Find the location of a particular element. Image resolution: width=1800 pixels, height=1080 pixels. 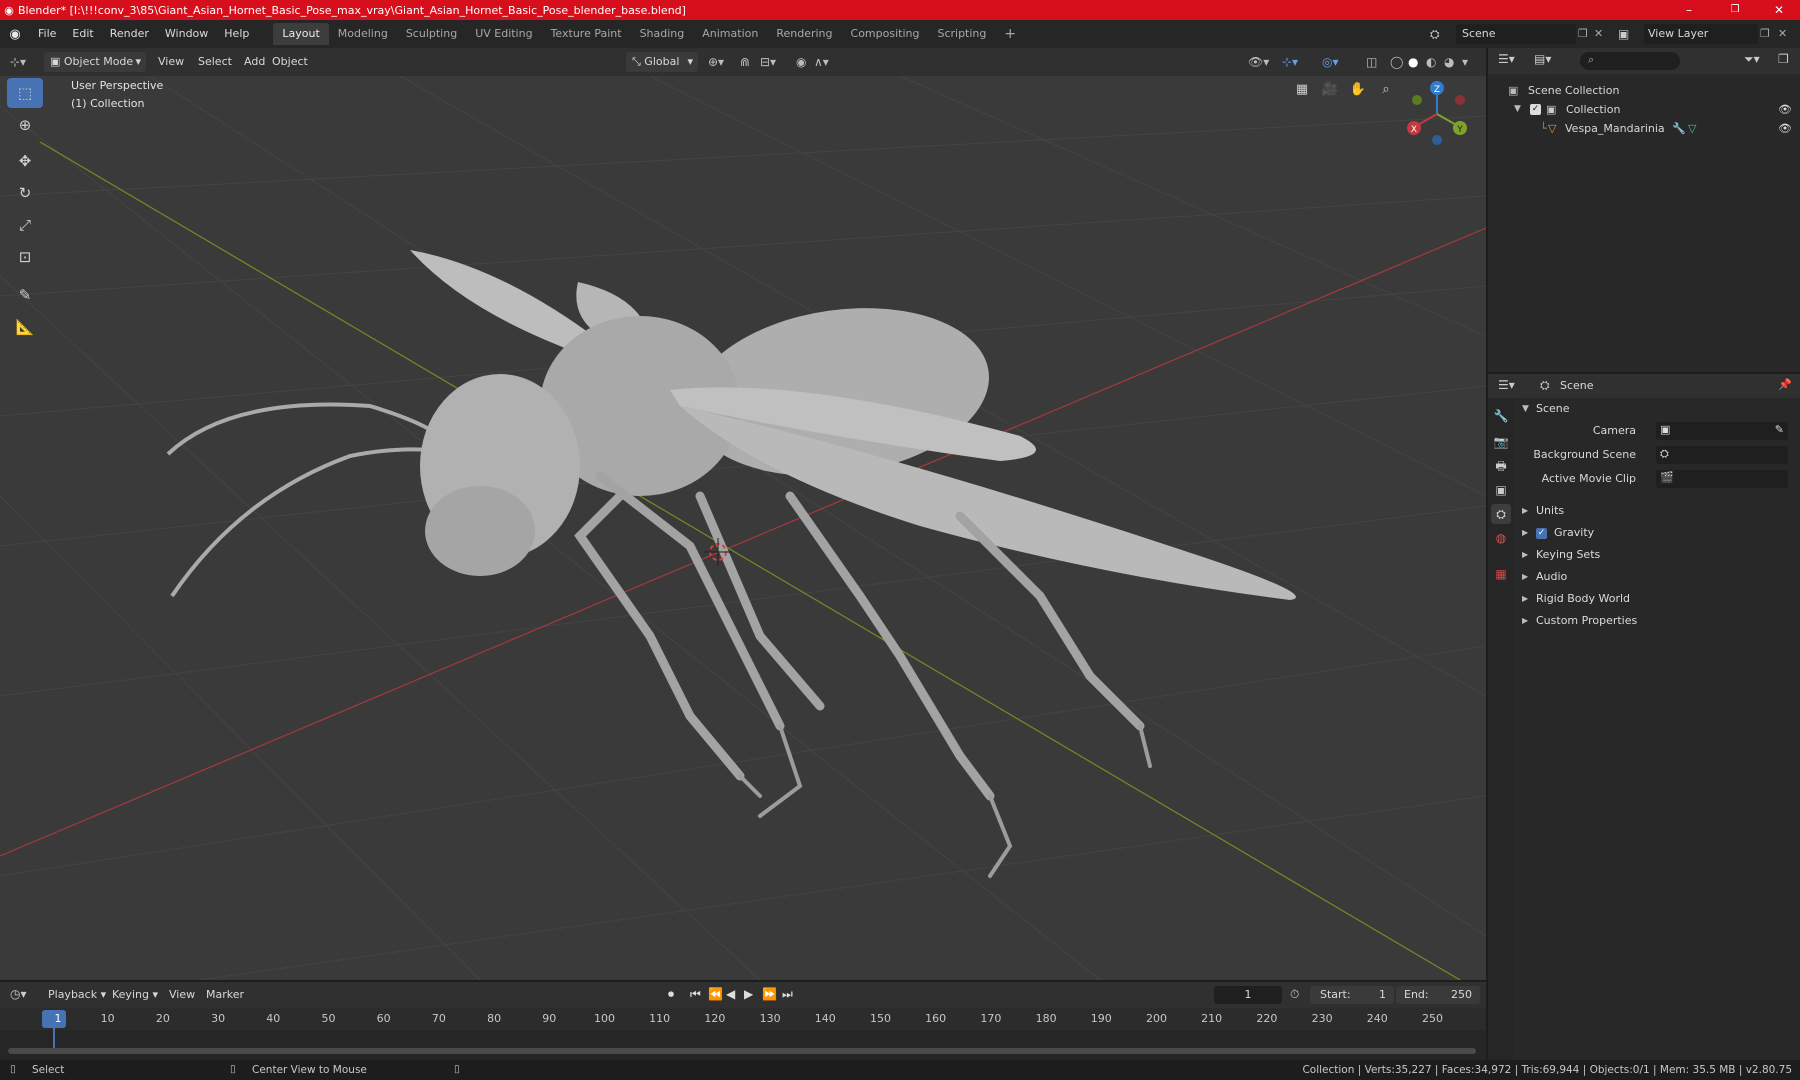

timeline-editor-type-icon: ◷▾ is located at coordinates (18, 994).